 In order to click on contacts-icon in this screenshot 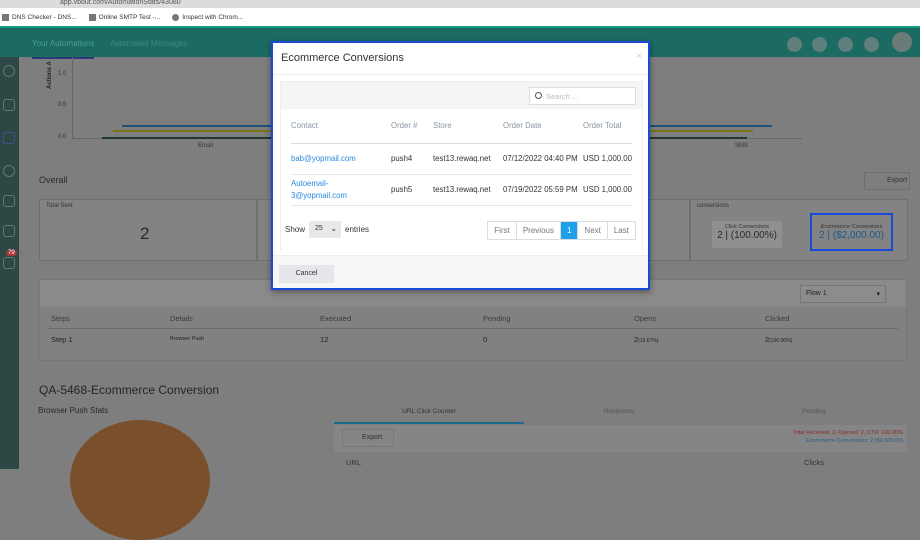, I will do `click(9, 201)`.